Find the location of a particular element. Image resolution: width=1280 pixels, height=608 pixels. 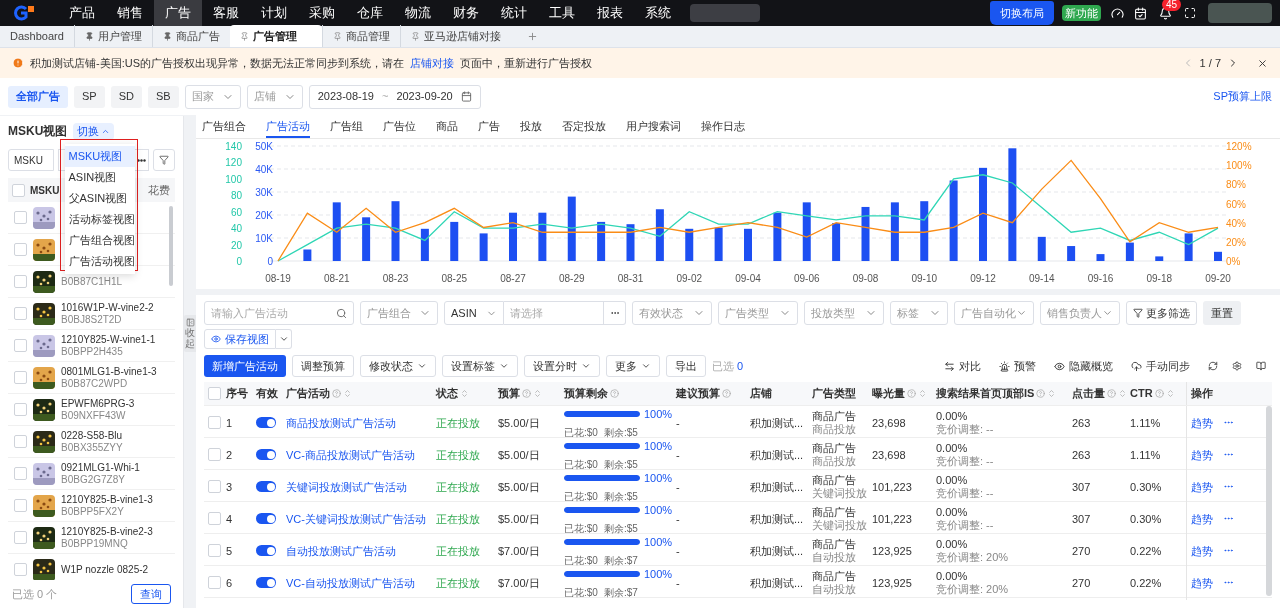

more-filters-button: 更多筛选 is located at coordinates (1161, 313).